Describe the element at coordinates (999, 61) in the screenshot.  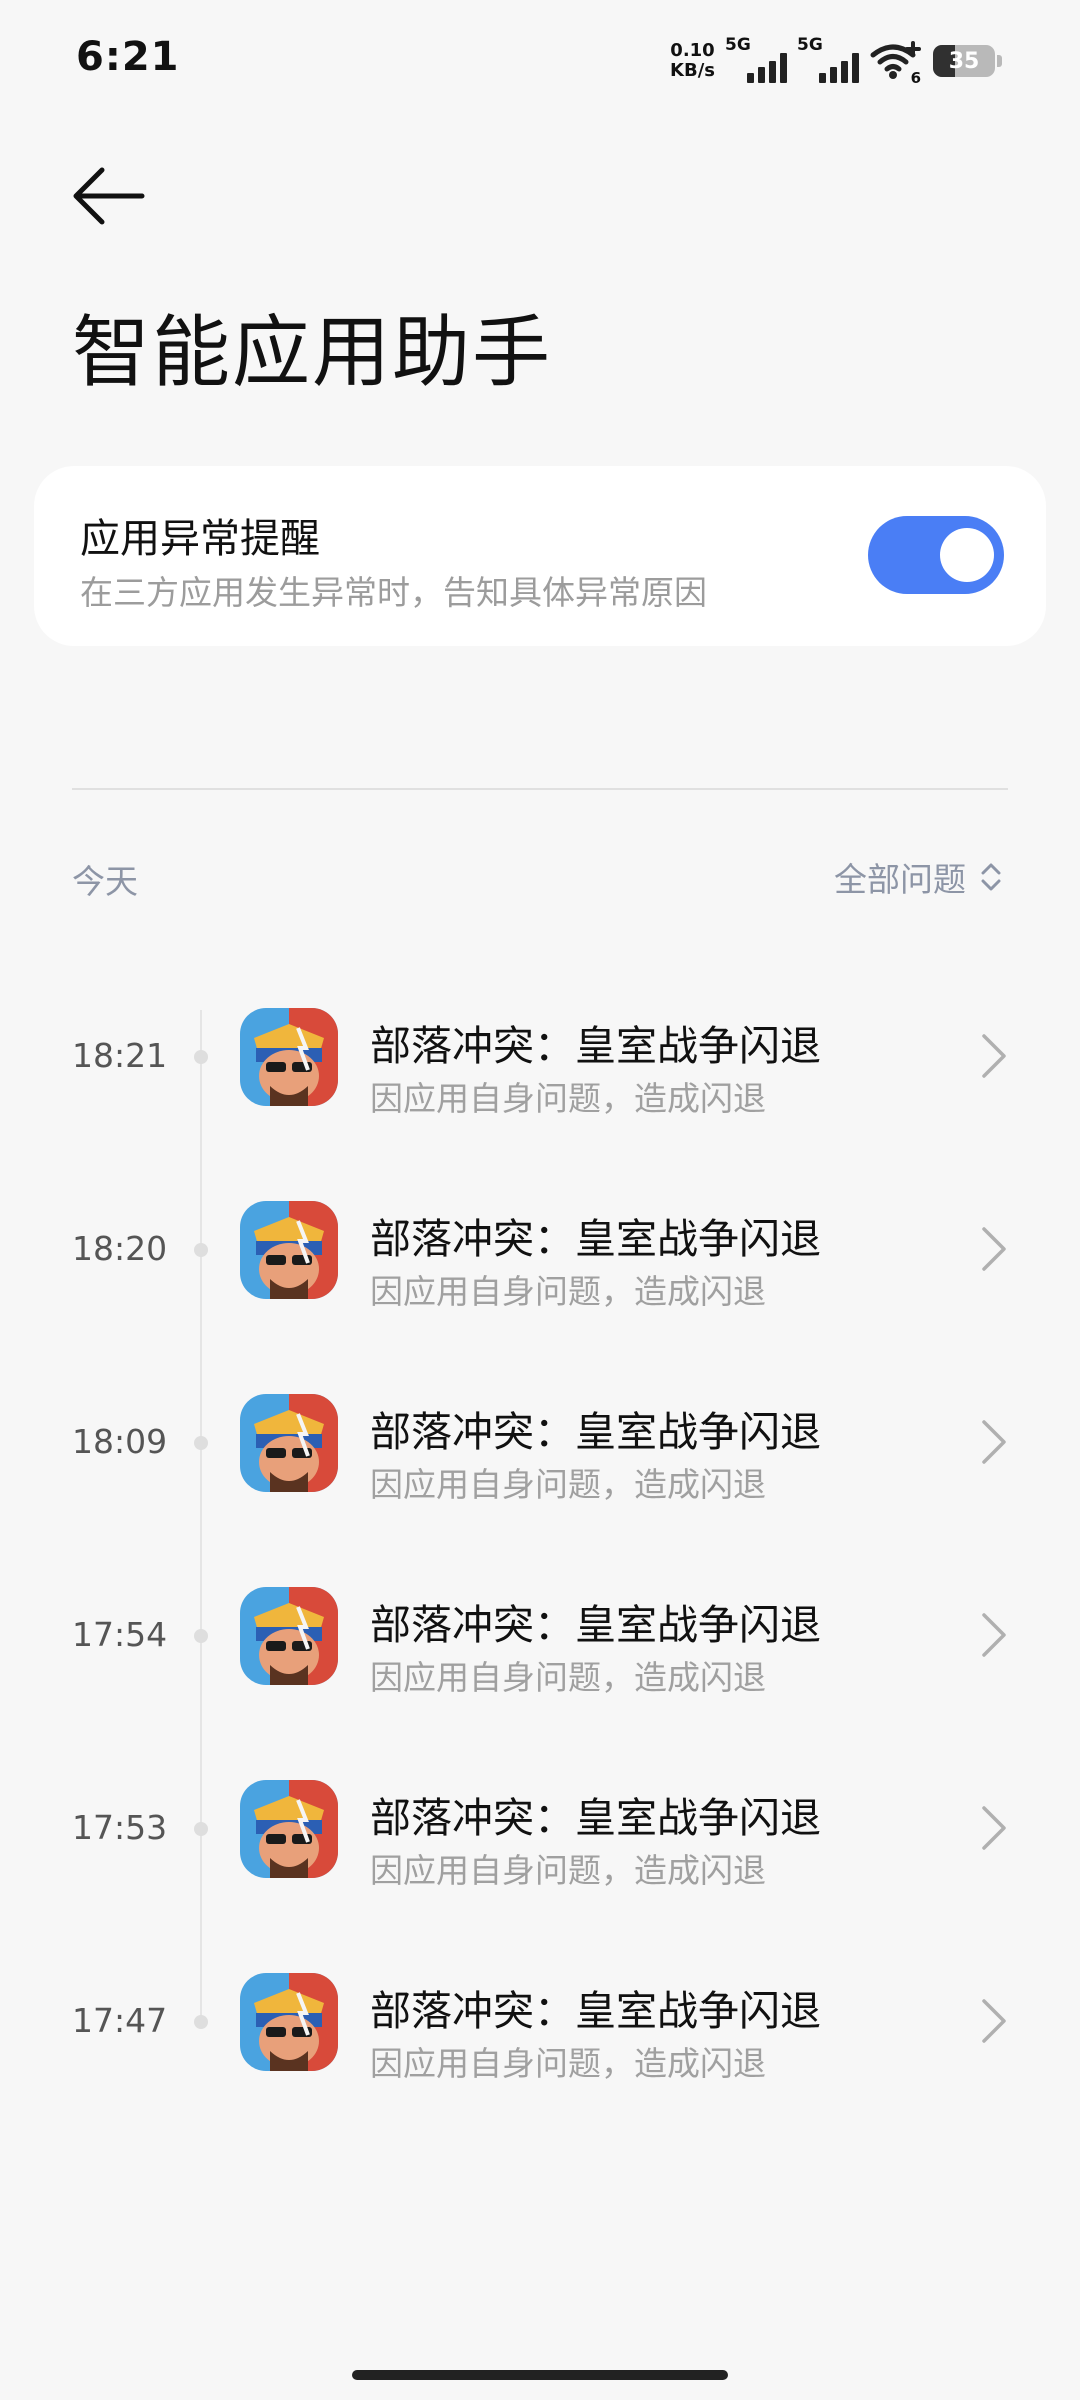
I see `battery-cap` at that location.